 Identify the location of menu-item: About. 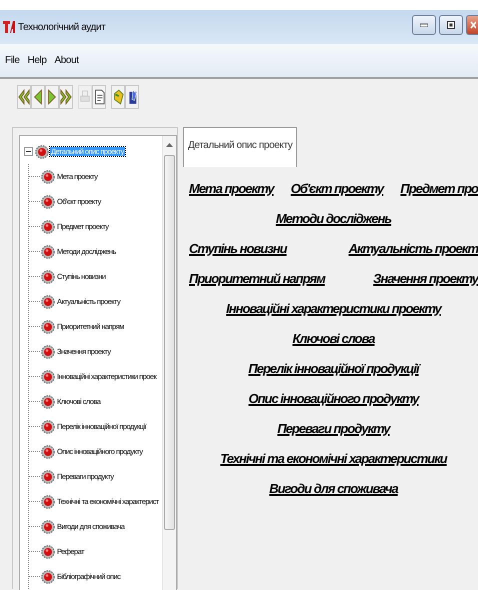
(66, 60).